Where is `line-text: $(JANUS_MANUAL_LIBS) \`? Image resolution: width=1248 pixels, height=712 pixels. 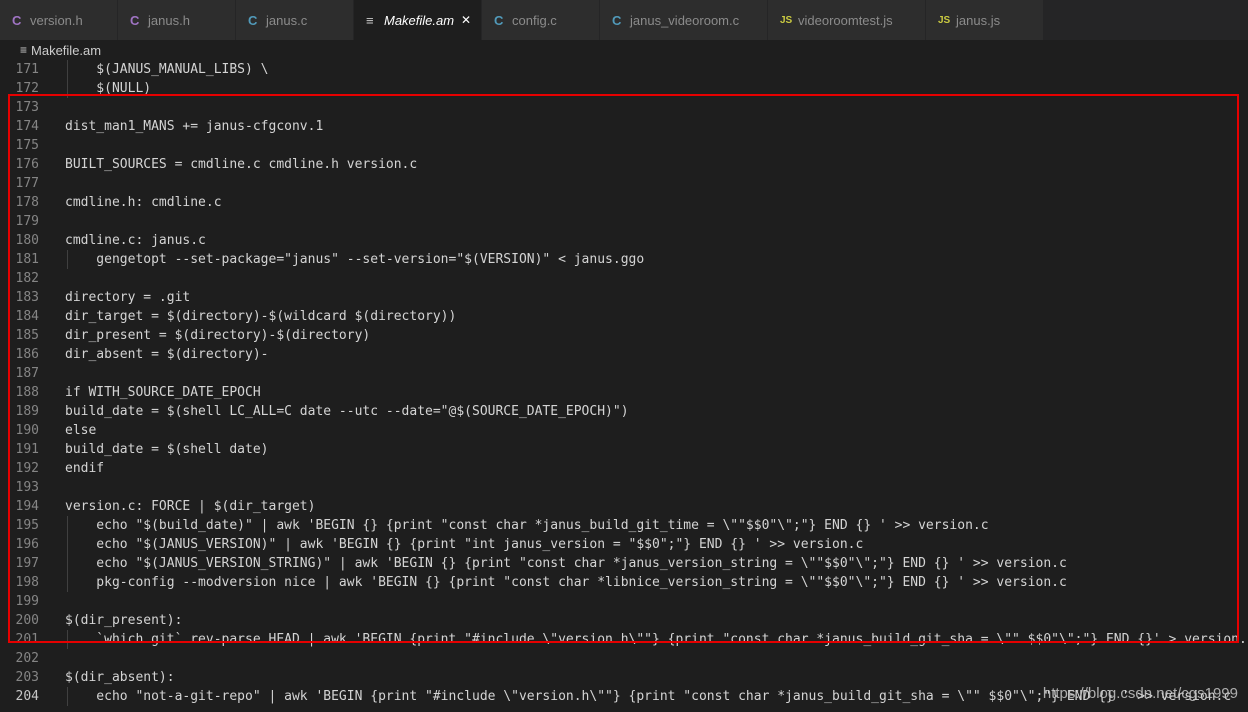
line-text: $(JANUS_MANUAL_LIBS) \ is located at coordinates (167, 69).